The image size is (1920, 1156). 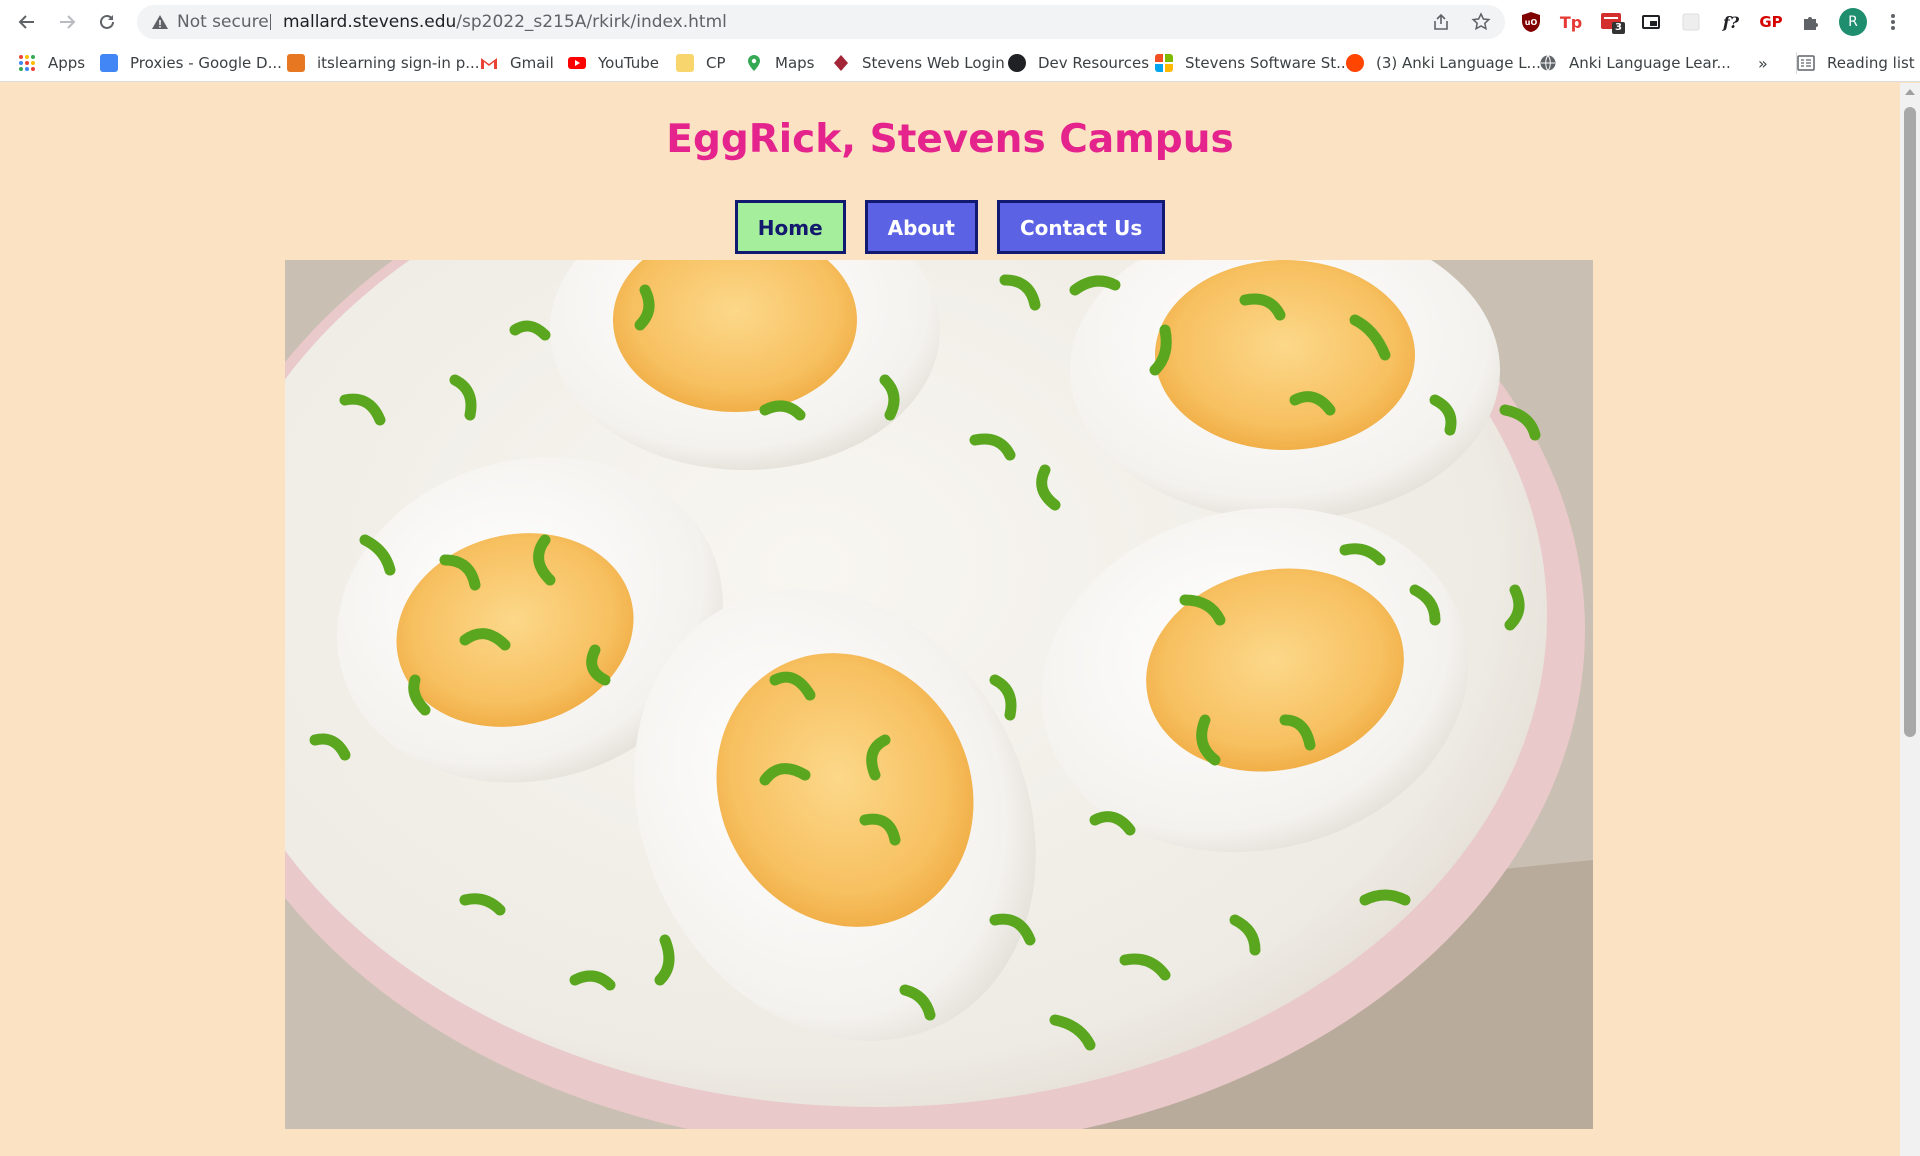 I want to click on kebab-menu-icon, so click(x=1893, y=22).